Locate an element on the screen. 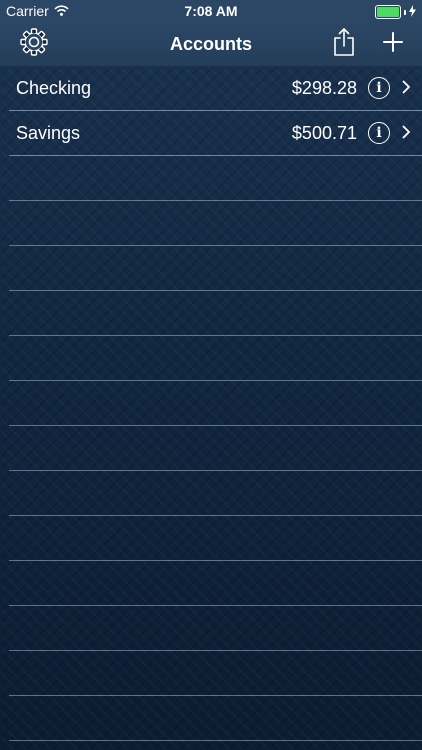 The width and height of the screenshot is (422, 750). status-bar: Carrier 7:08 AM is located at coordinates (211, 11).